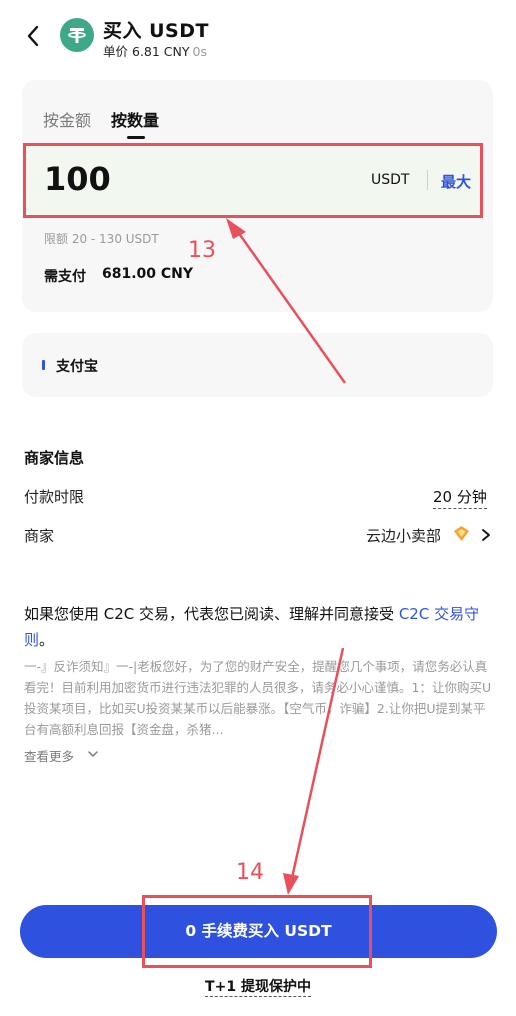 The height and width of the screenshot is (1016, 516). Describe the element at coordinates (317, 763) in the screenshot. I see `annotation-arrow-14-line` at that location.